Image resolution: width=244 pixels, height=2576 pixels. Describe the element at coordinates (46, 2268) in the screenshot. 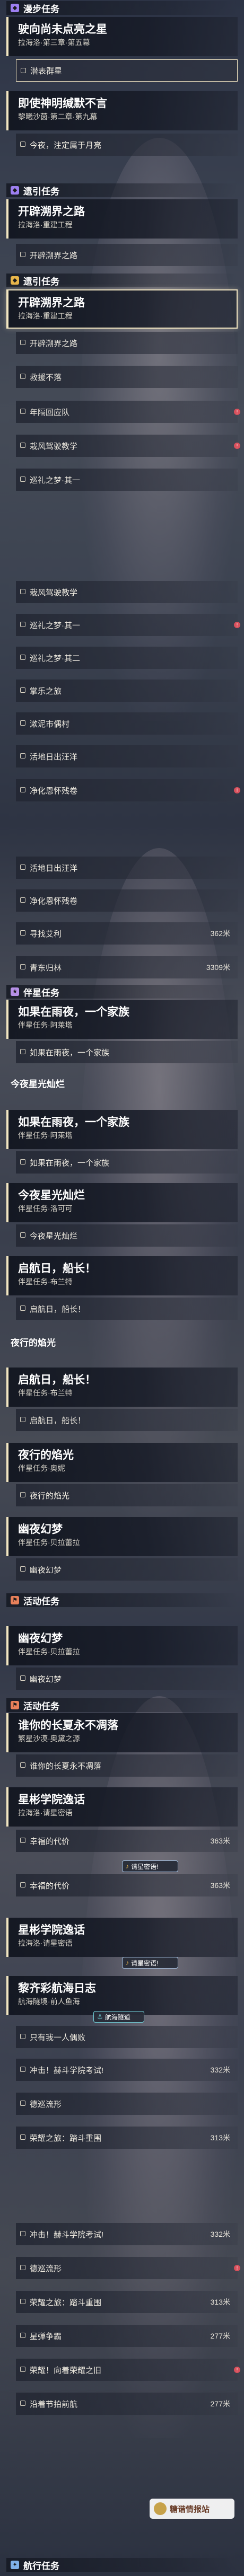

I see `quest-step-label: 德巡流形` at that location.